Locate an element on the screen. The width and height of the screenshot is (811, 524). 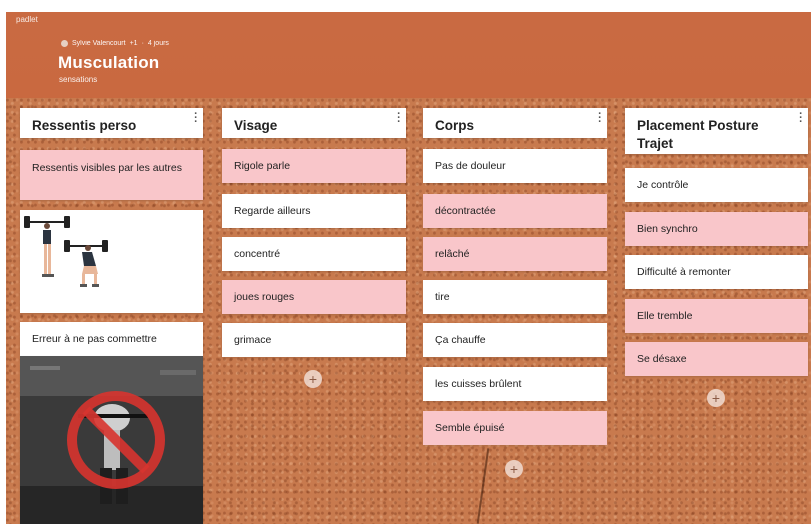
column-title: Ressentis perso is located at coordinates (84, 125).